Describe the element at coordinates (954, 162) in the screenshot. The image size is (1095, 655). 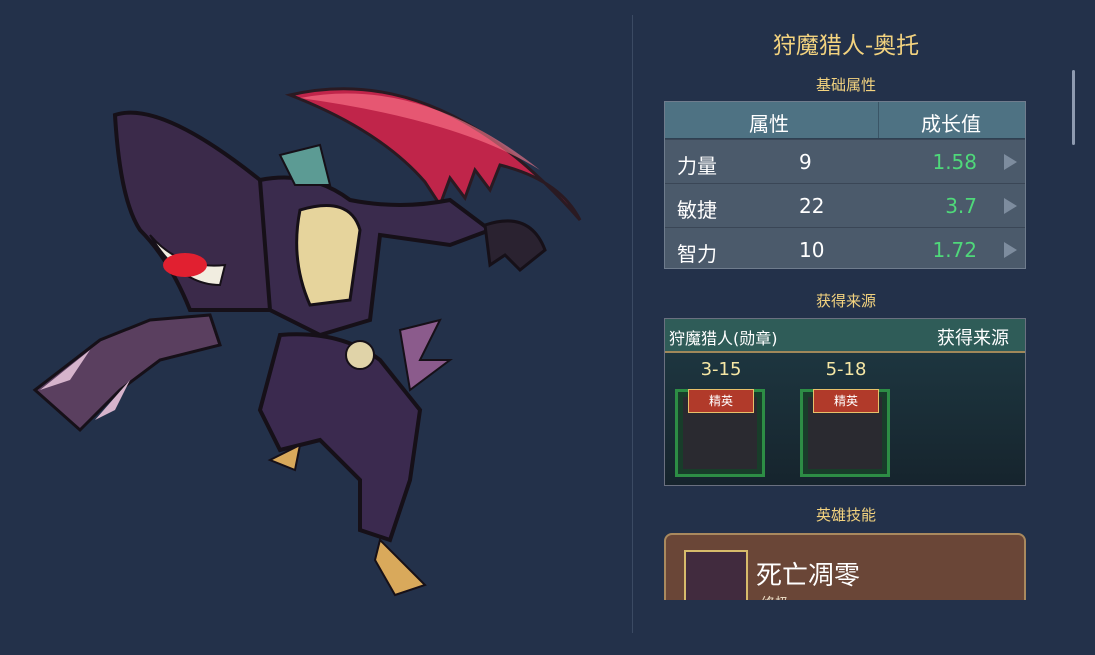
I see `stat-growth: 1.58` at that location.